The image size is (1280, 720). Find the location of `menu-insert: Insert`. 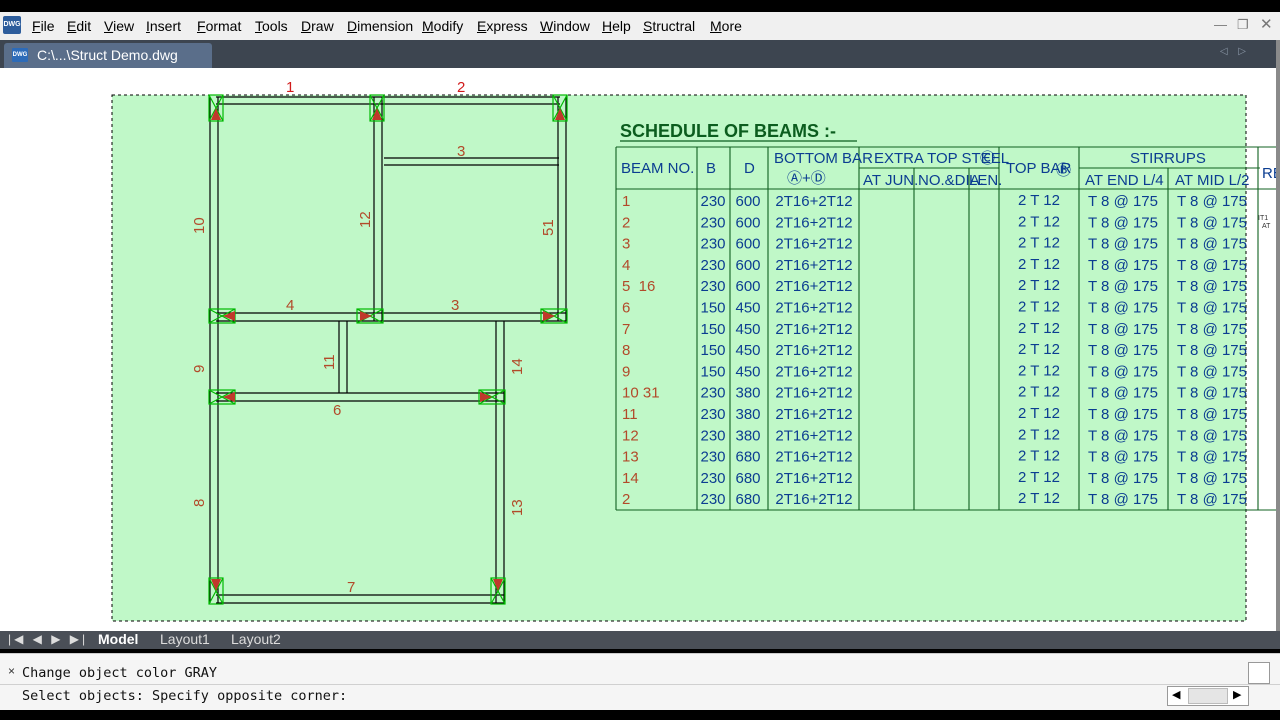

menu-insert: Insert is located at coordinates (163, 26).